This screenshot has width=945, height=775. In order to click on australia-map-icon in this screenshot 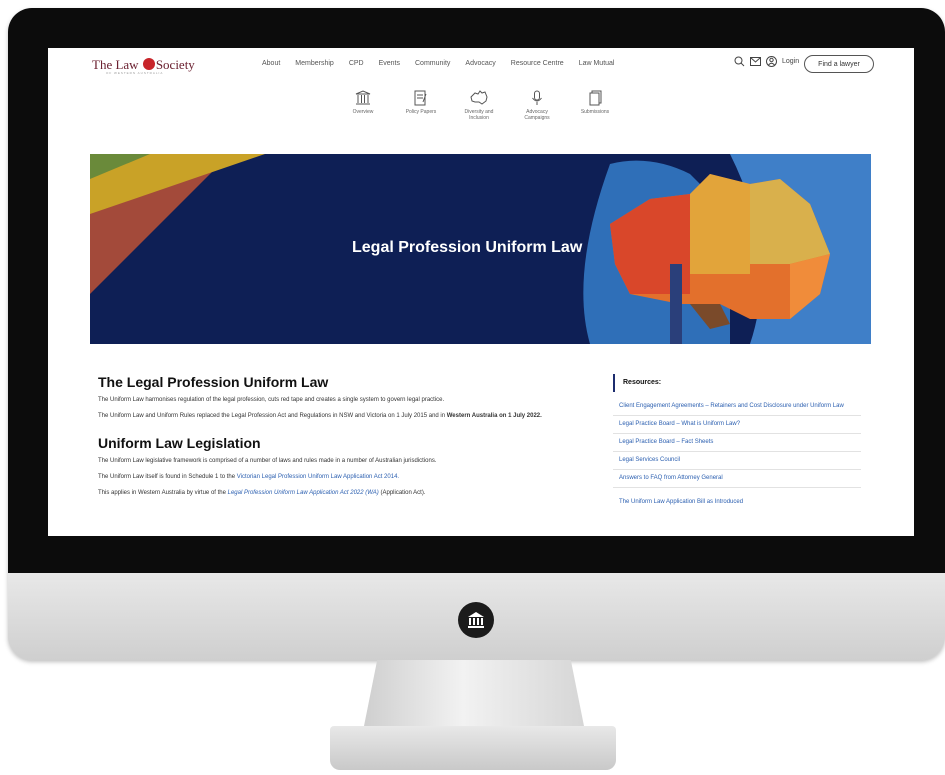, I will do `click(479, 97)`.